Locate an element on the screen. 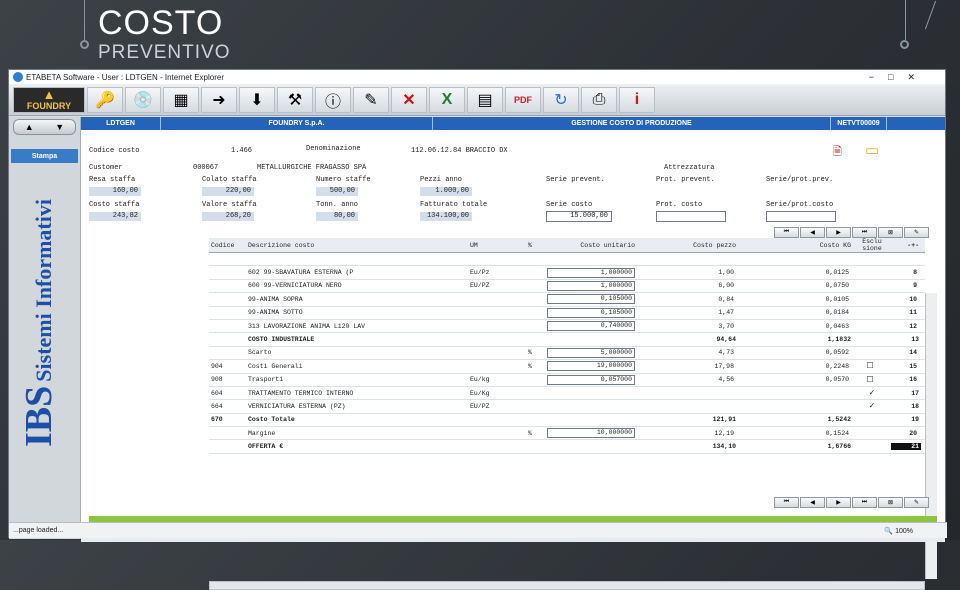  table-row: 604 TRATTAMENTO TERMICO INTERNO Eu/Kg ✓ 17 is located at coordinates (567, 394).